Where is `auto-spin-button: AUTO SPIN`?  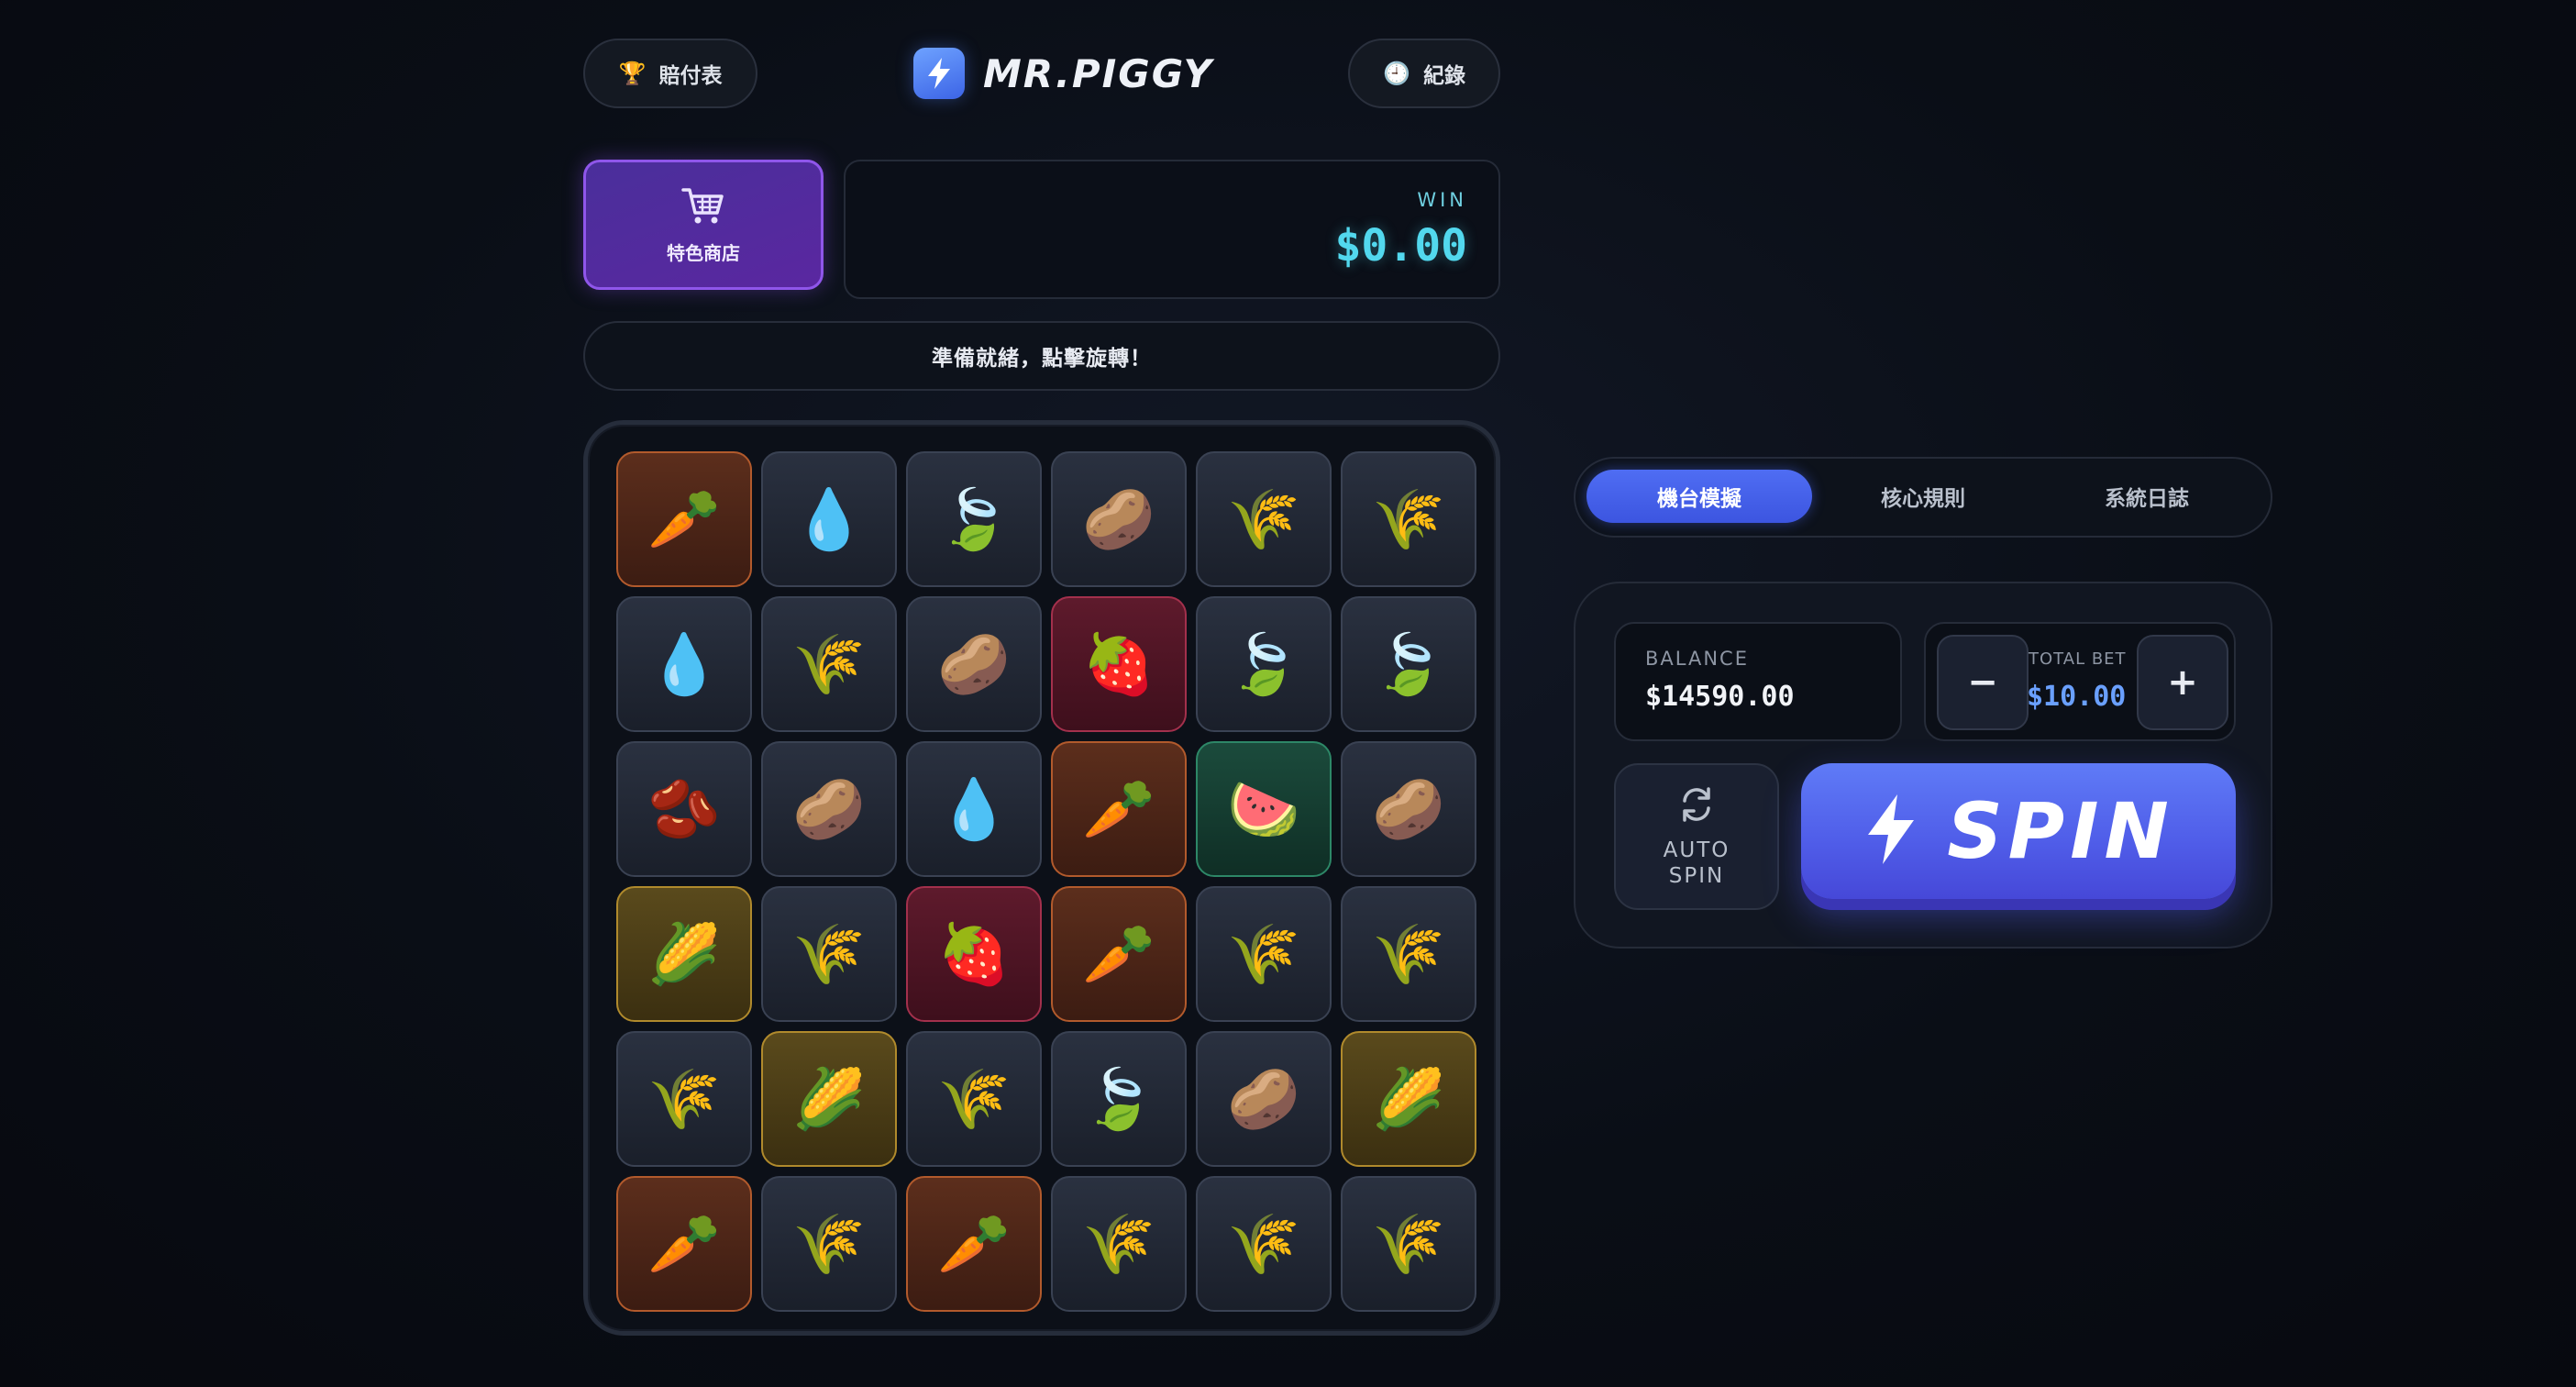 auto-spin-button: AUTO SPIN is located at coordinates (1696, 836).